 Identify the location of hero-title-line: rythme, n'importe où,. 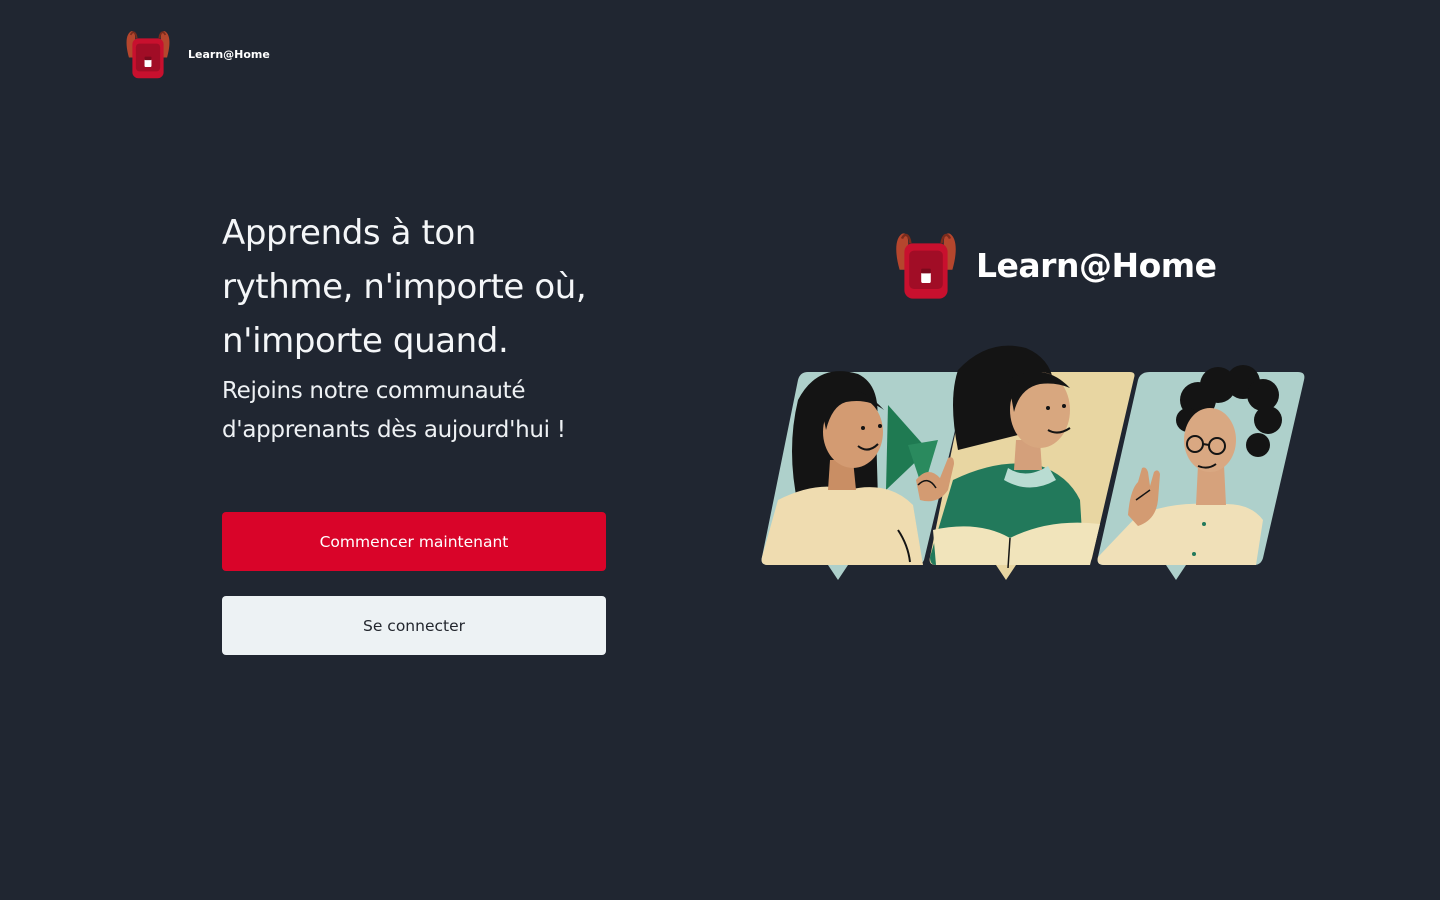
(404, 287).